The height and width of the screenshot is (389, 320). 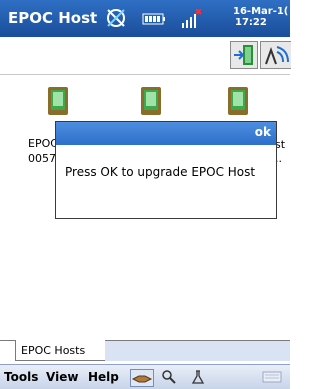 What do you see at coordinates (43, 143) in the screenshot?
I see `device-label: EPOC` at bounding box center [43, 143].